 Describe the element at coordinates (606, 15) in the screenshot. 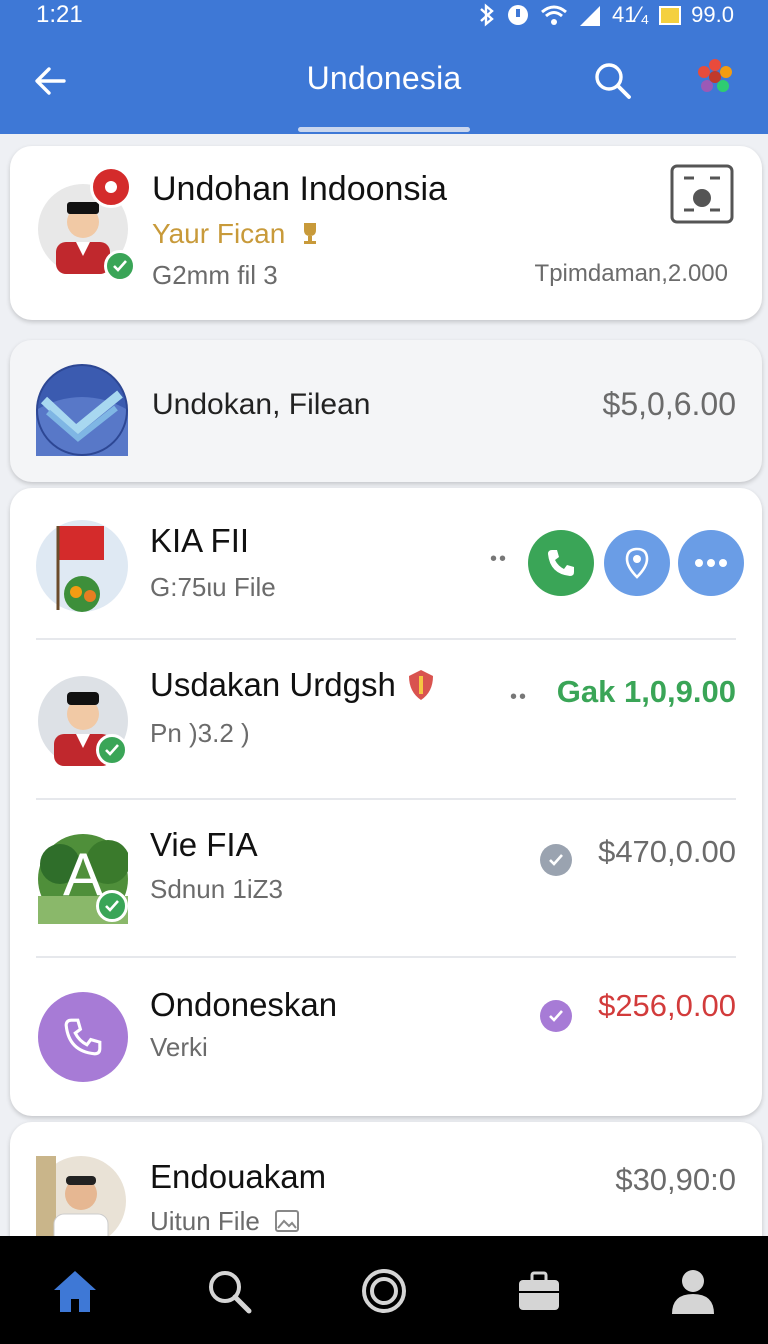

I see `status-icons: 41⁄₄ 99.0` at that location.